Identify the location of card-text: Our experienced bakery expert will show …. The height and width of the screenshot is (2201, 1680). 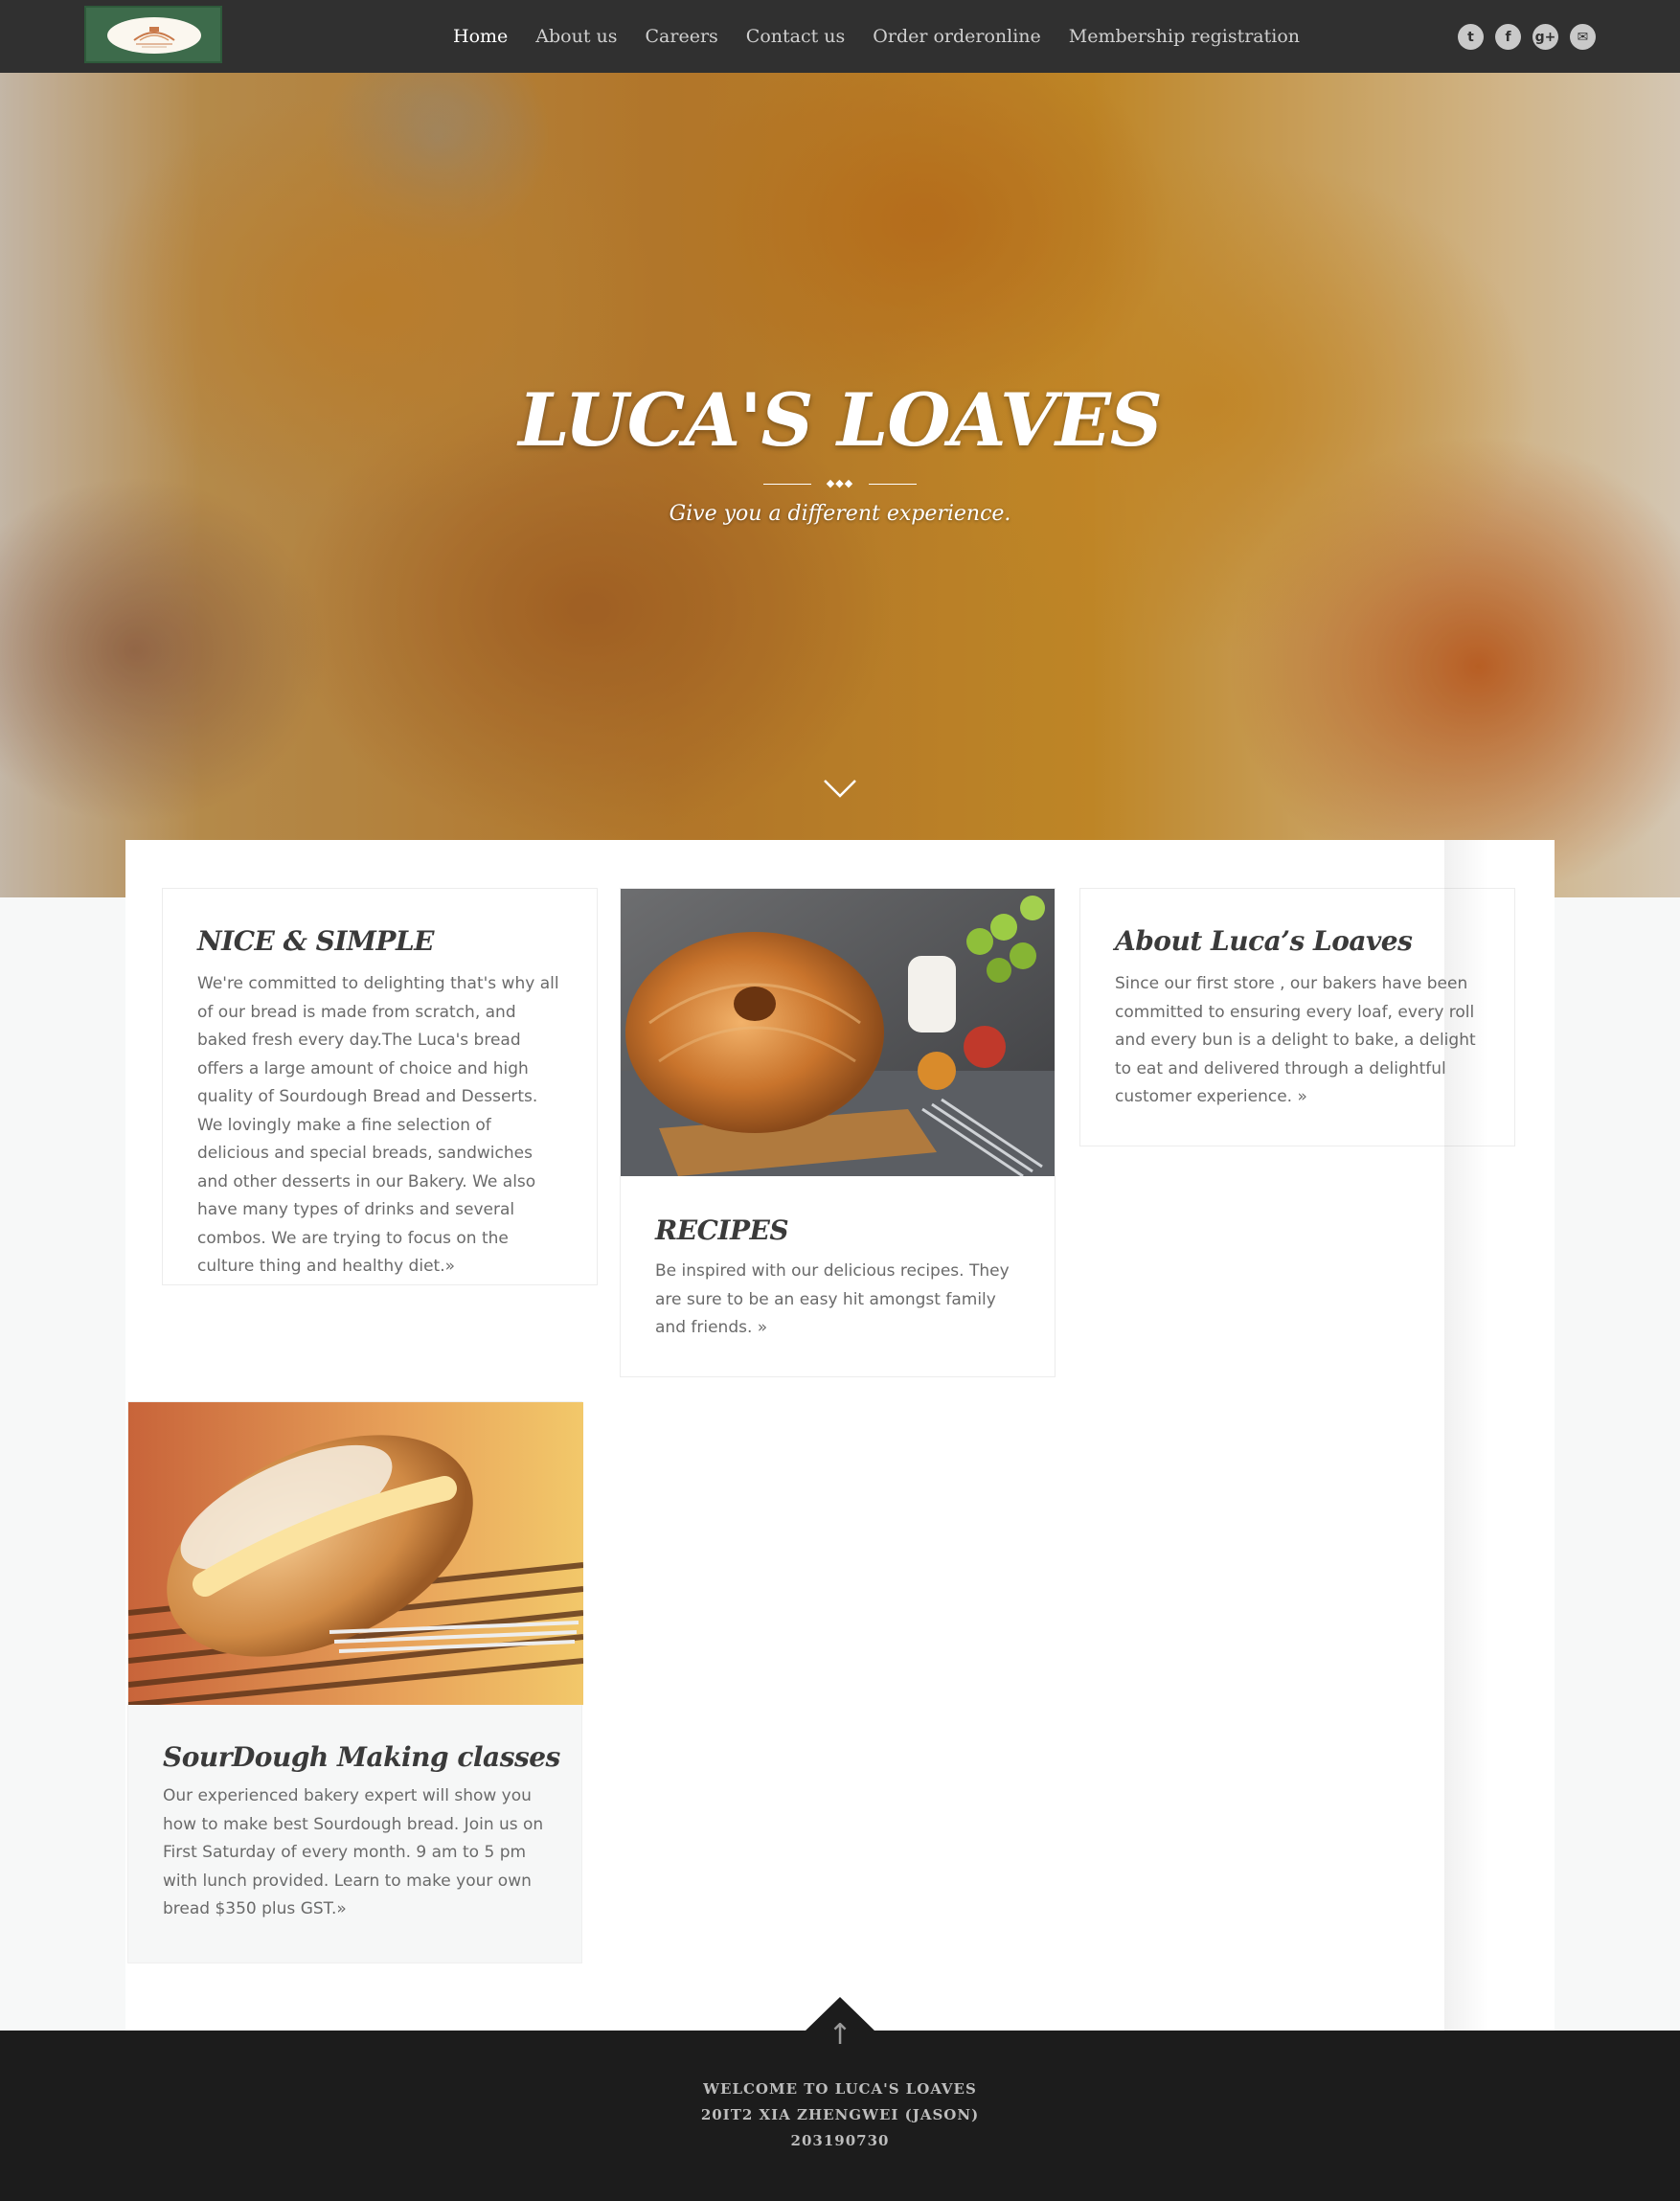
(354, 1852).